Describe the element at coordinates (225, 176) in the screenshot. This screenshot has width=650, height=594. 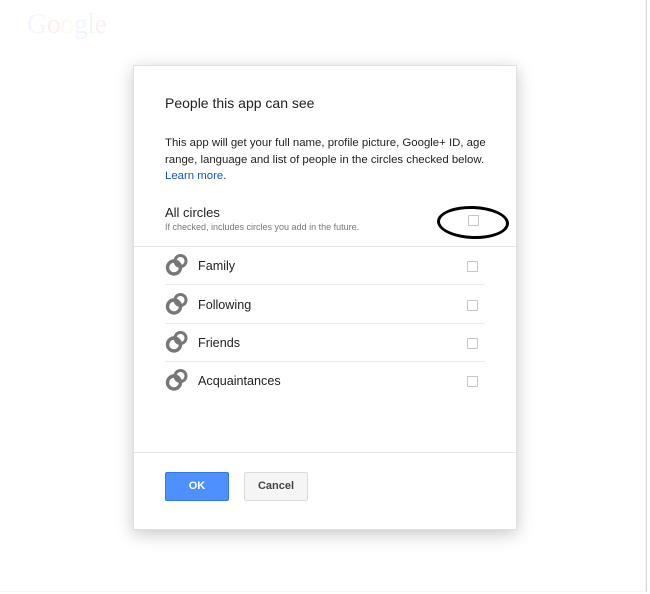
I see `description-end: .` at that location.